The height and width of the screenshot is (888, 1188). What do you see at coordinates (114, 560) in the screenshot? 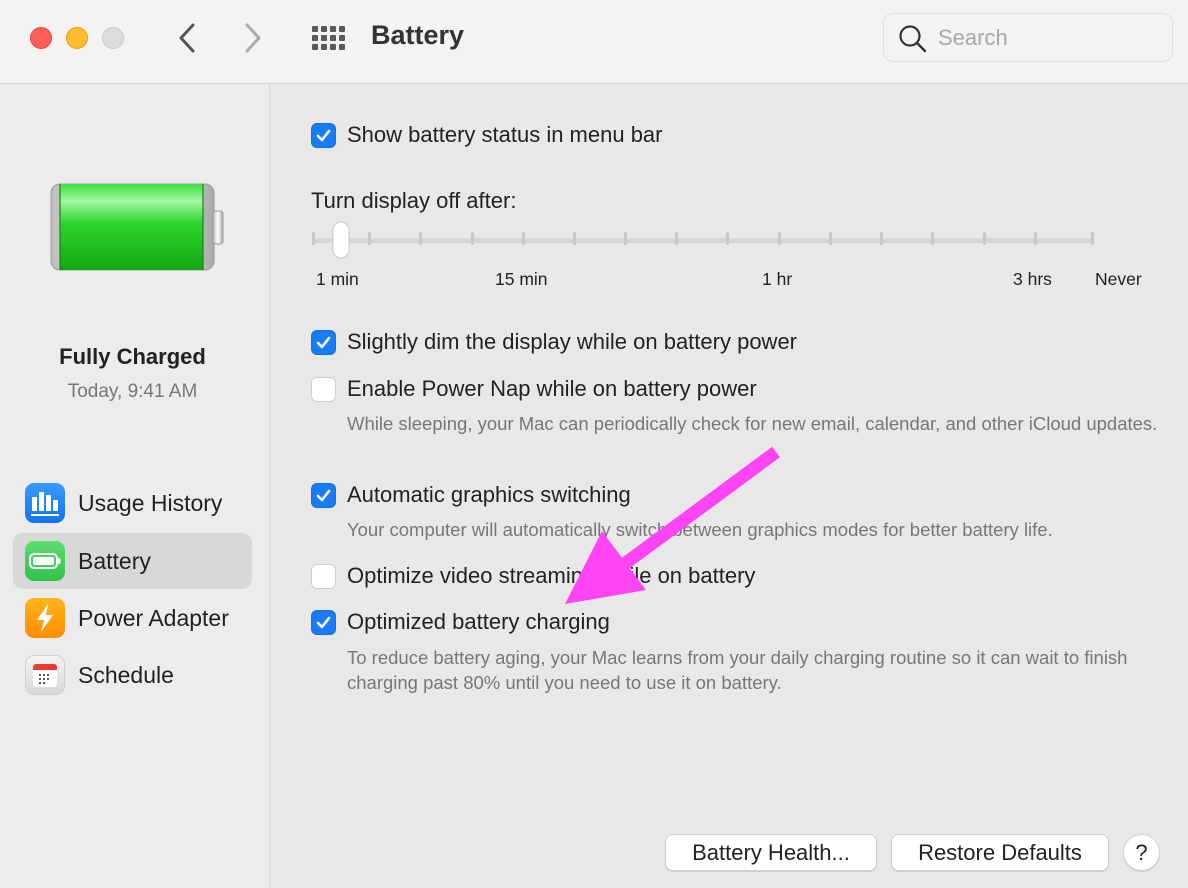
I see `sidebar-item-label: Battery` at bounding box center [114, 560].